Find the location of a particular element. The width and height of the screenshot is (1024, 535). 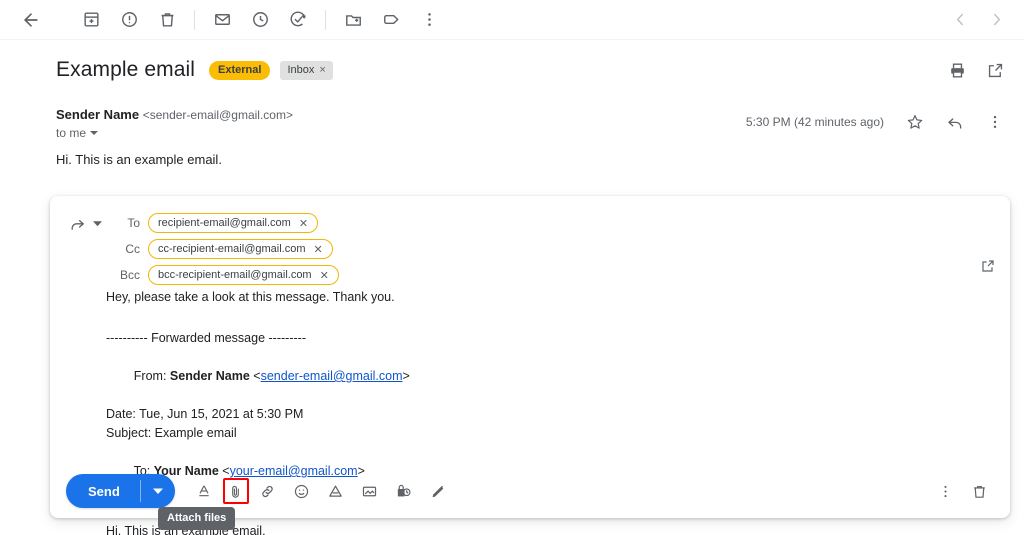

open-in-new-window-icon is located at coordinates (995, 70).